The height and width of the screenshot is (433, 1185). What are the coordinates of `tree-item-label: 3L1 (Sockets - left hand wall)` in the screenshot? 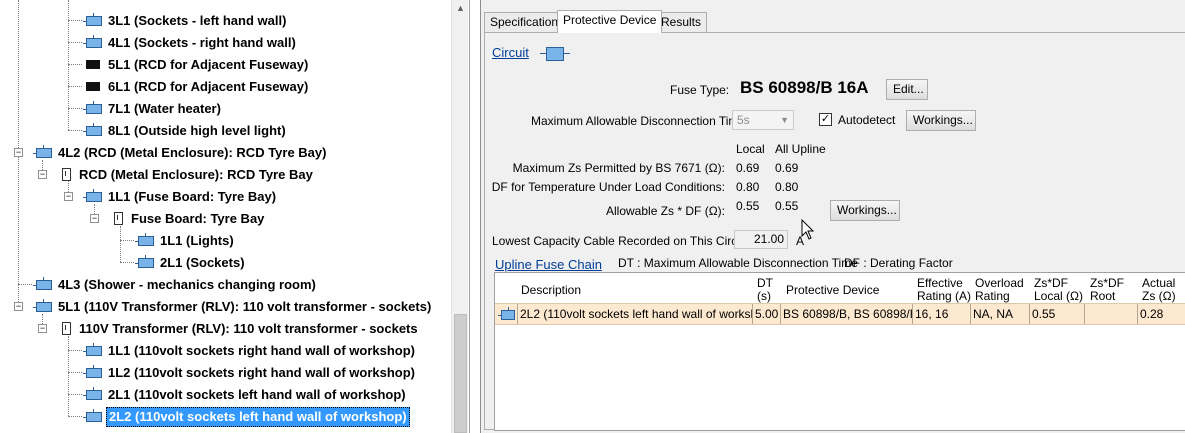 It's located at (197, 20).